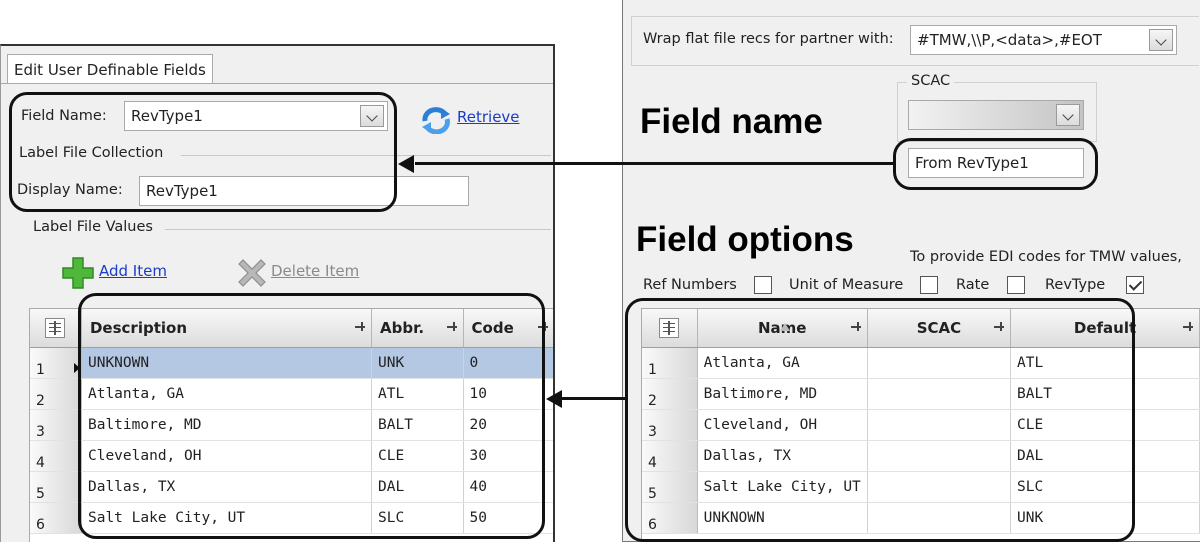  I want to click on gray-x-icon, so click(252, 273).